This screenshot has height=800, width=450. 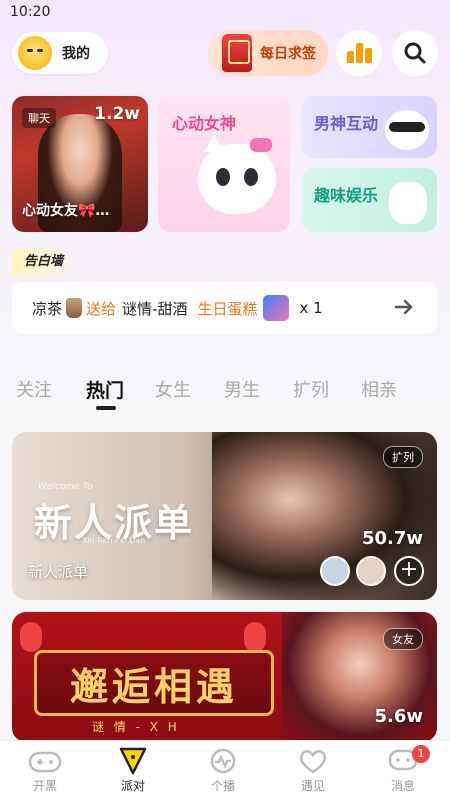 What do you see at coordinates (421, 754) in the screenshot?
I see `unread-badge: 1` at bounding box center [421, 754].